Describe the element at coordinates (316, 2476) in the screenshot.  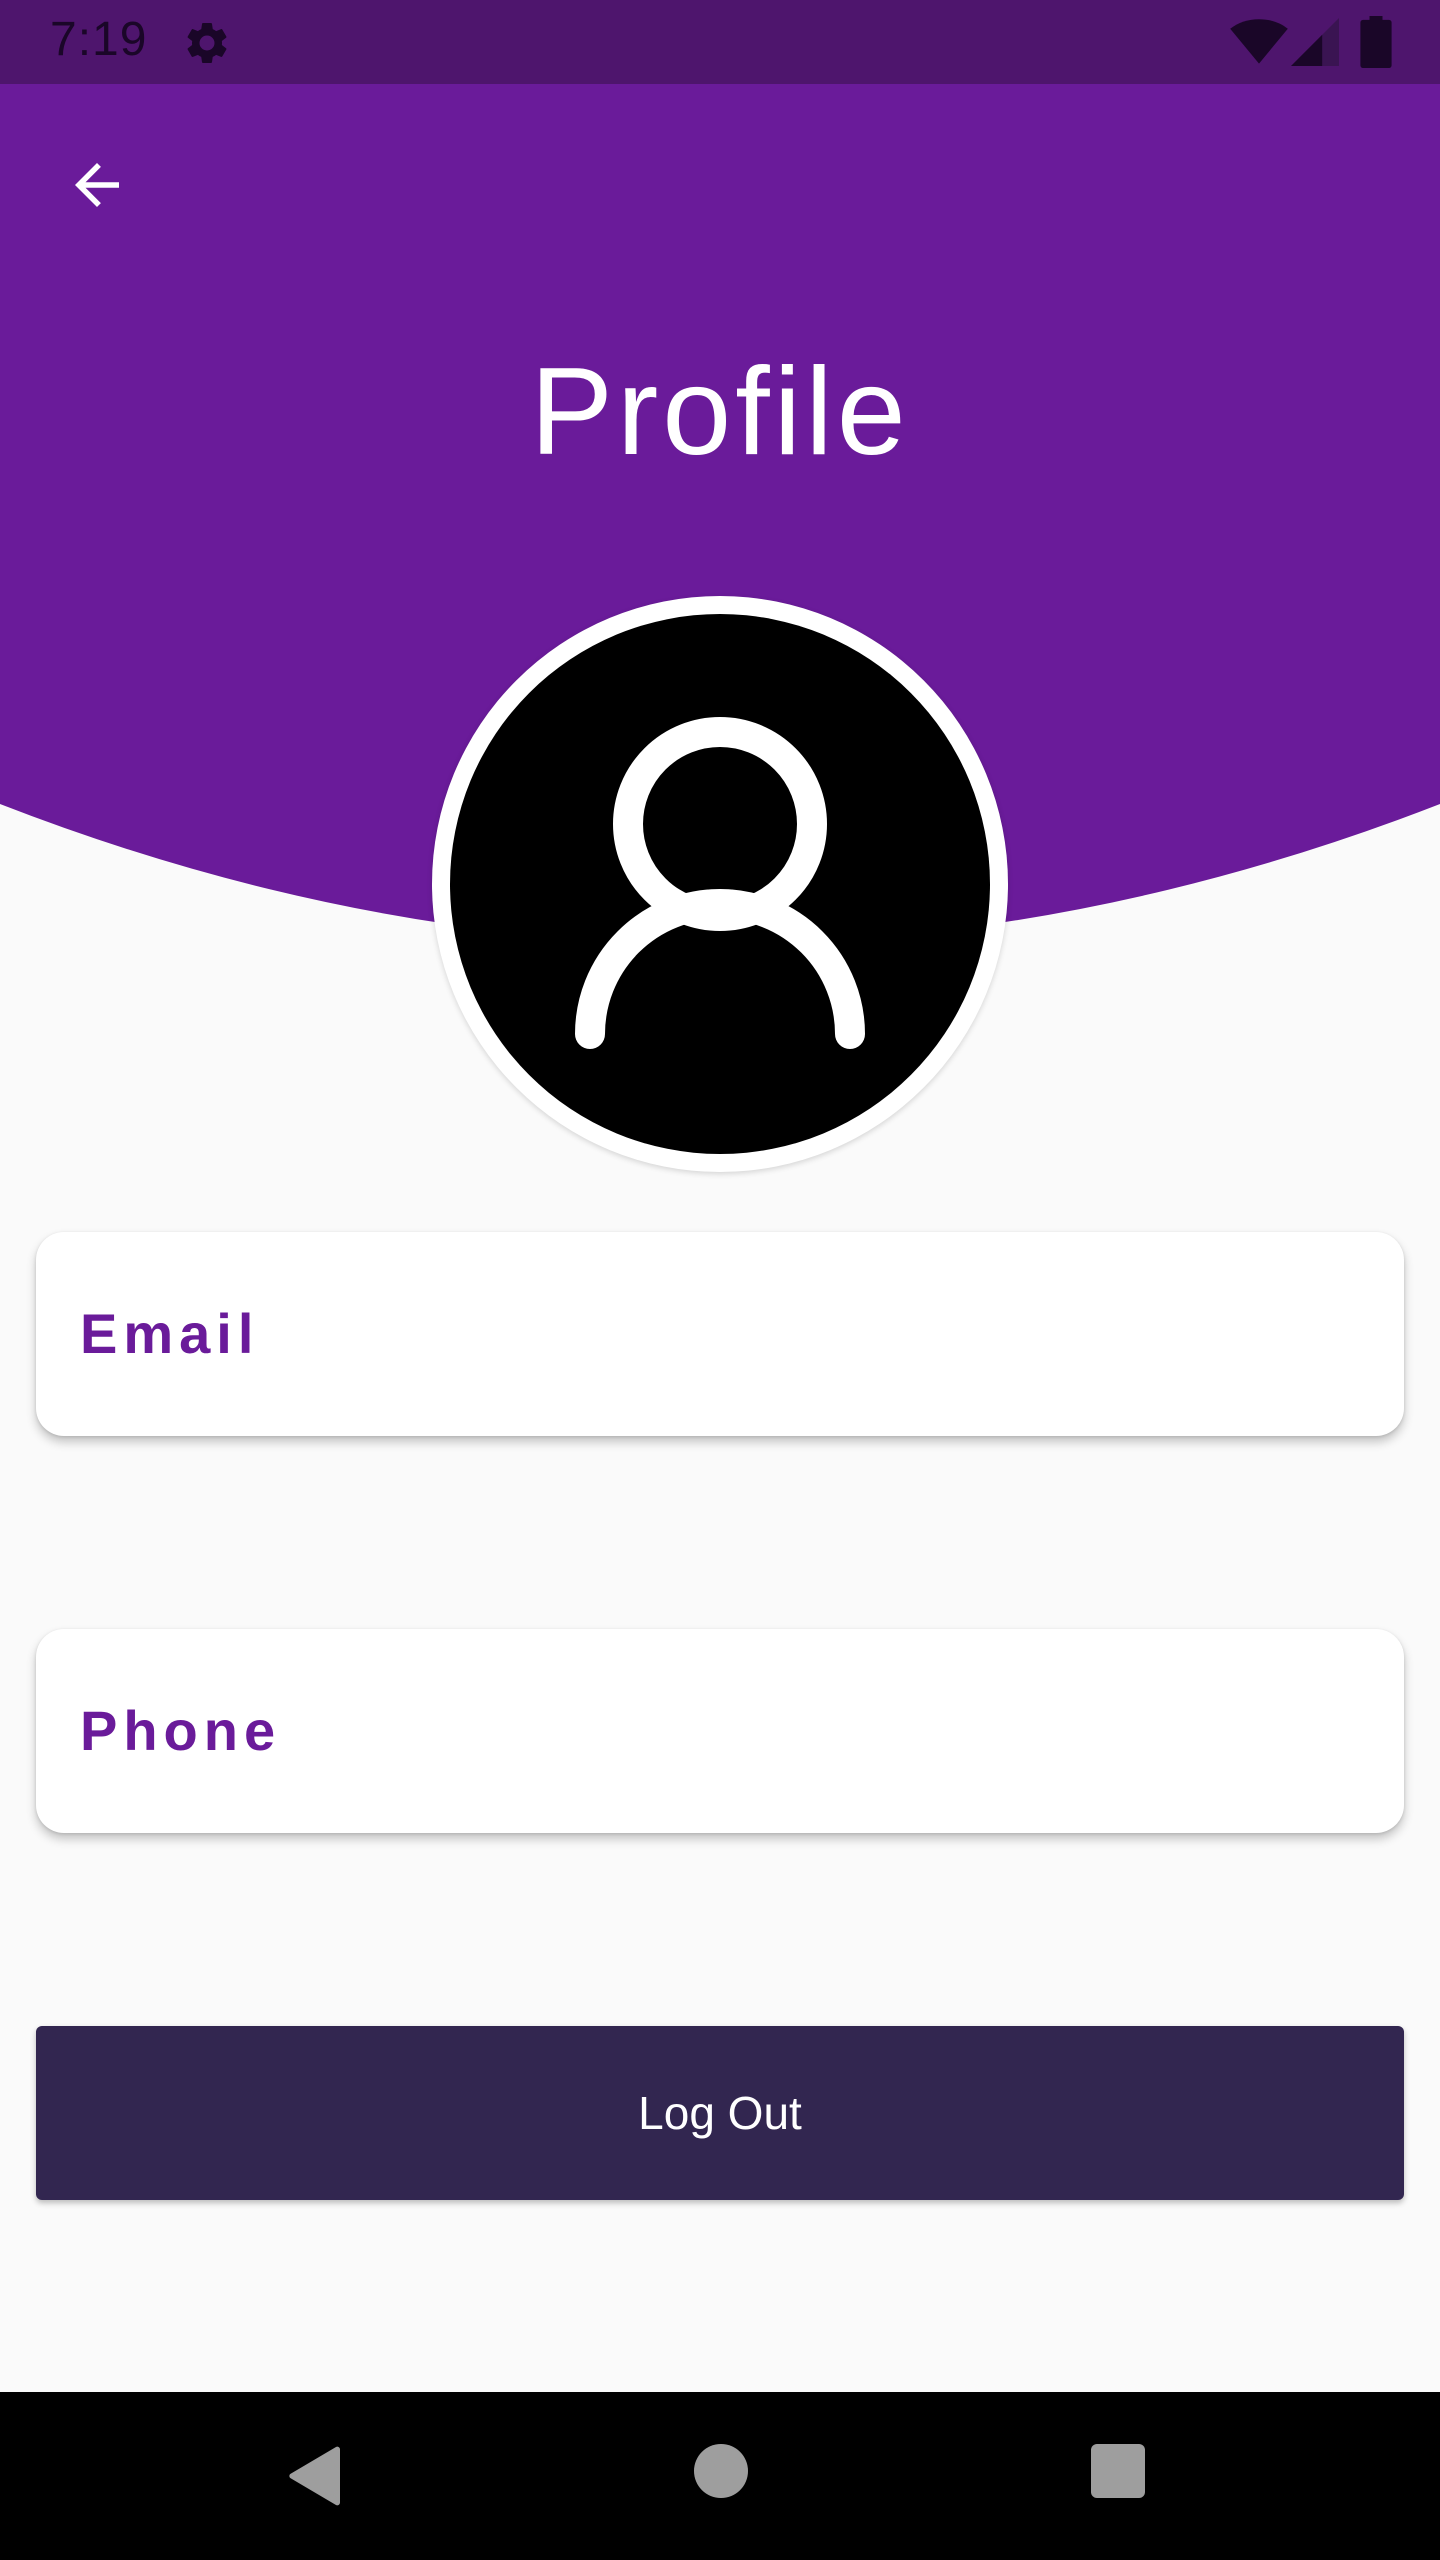
I see `nav-back-icon` at that location.